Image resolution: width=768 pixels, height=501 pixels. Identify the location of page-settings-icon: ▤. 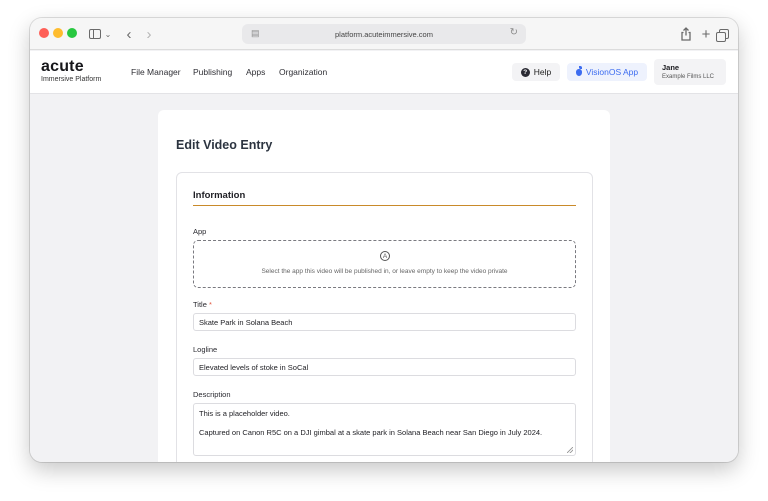
(255, 33).